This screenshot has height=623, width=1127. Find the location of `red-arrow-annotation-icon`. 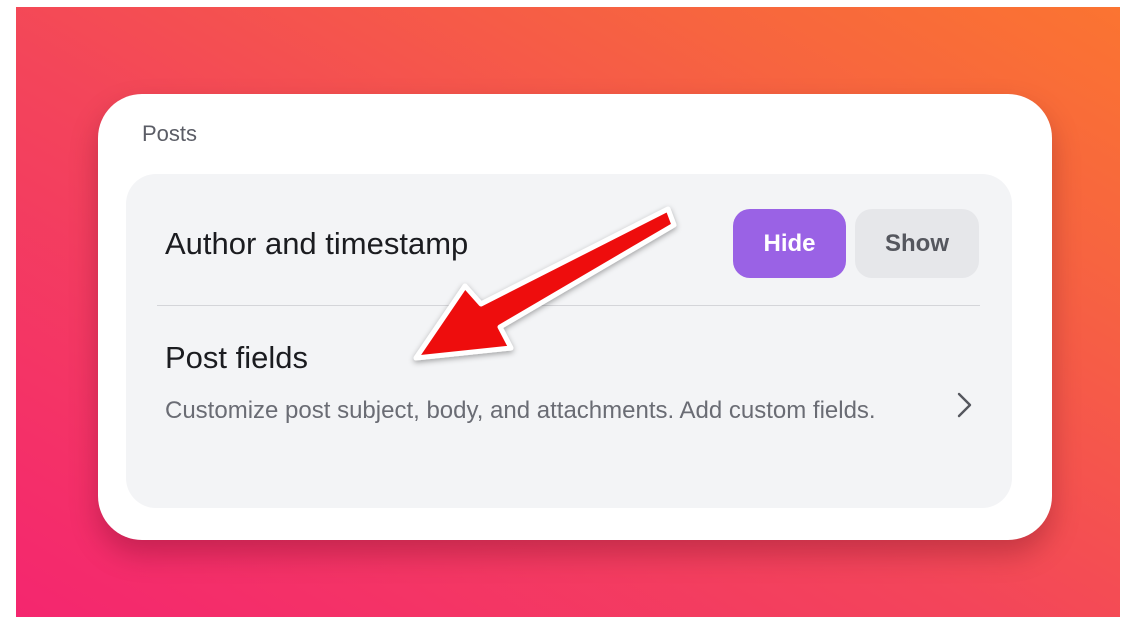

red-arrow-annotation-icon is located at coordinates (545, 283).